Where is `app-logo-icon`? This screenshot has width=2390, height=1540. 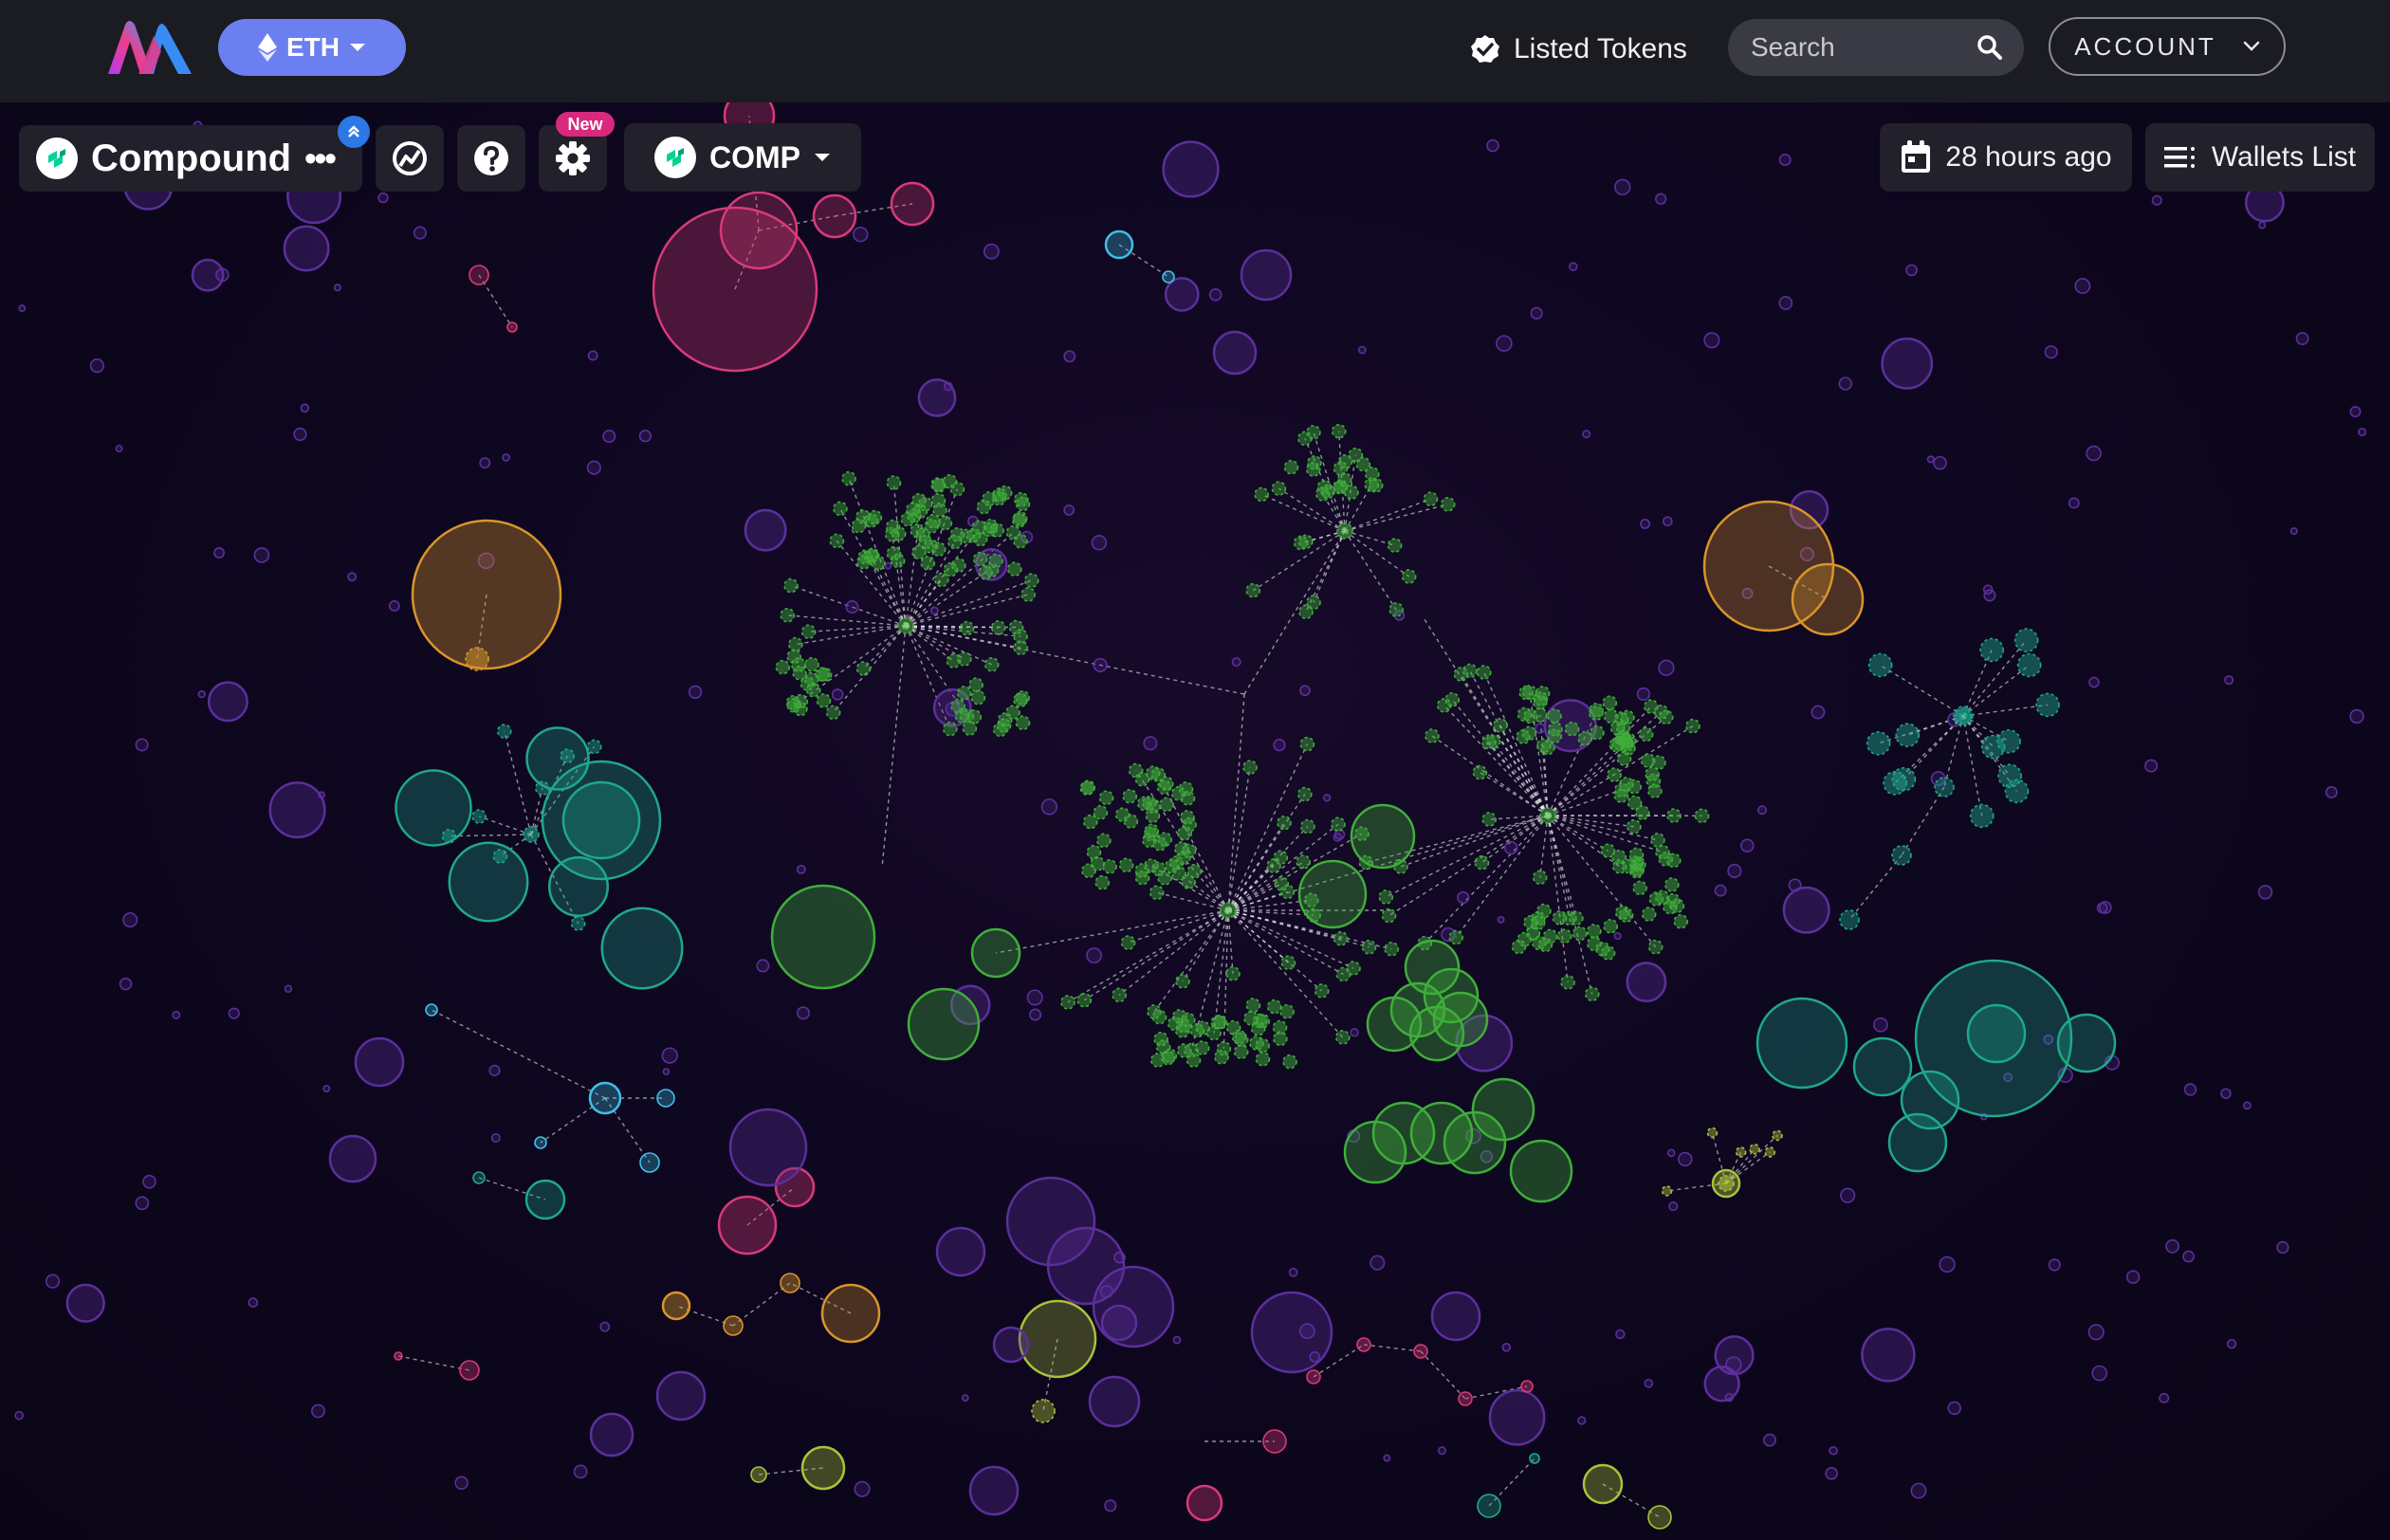
app-logo-icon is located at coordinates (149, 47).